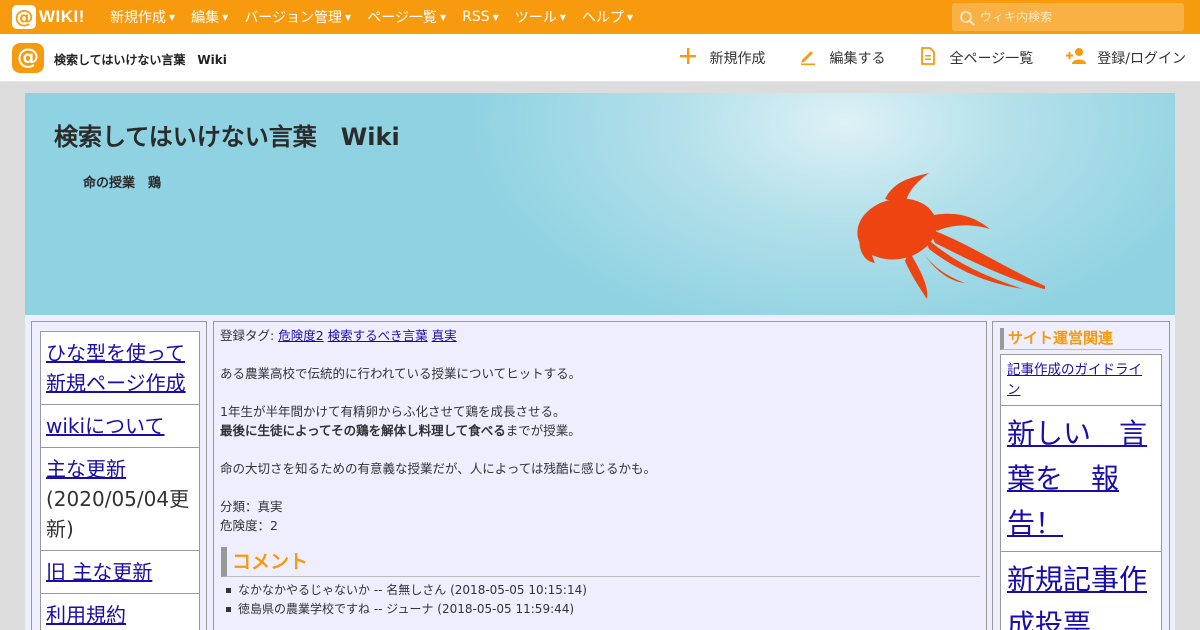 The width and height of the screenshot is (1200, 630). What do you see at coordinates (688, 58) in the screenshot?
I see `plus-icon` at bounding box center [688, 58].